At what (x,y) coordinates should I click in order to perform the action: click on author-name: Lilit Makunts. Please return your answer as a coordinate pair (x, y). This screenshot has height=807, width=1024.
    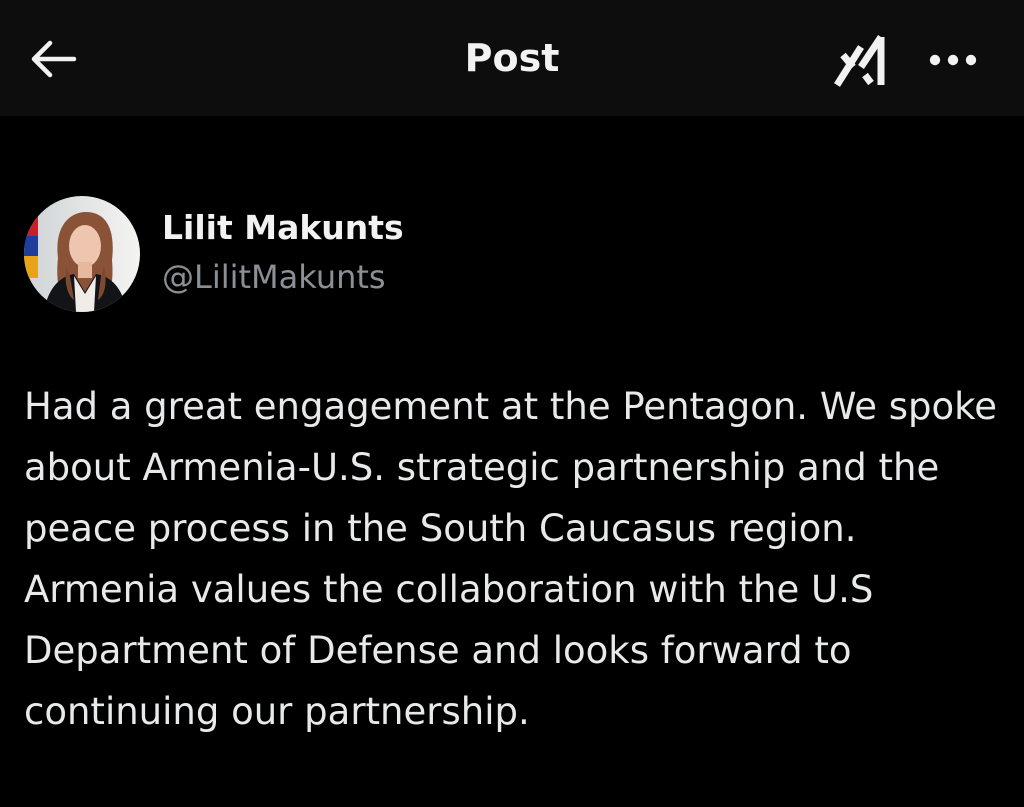
    Looking at the image, I should click on (283, 227).